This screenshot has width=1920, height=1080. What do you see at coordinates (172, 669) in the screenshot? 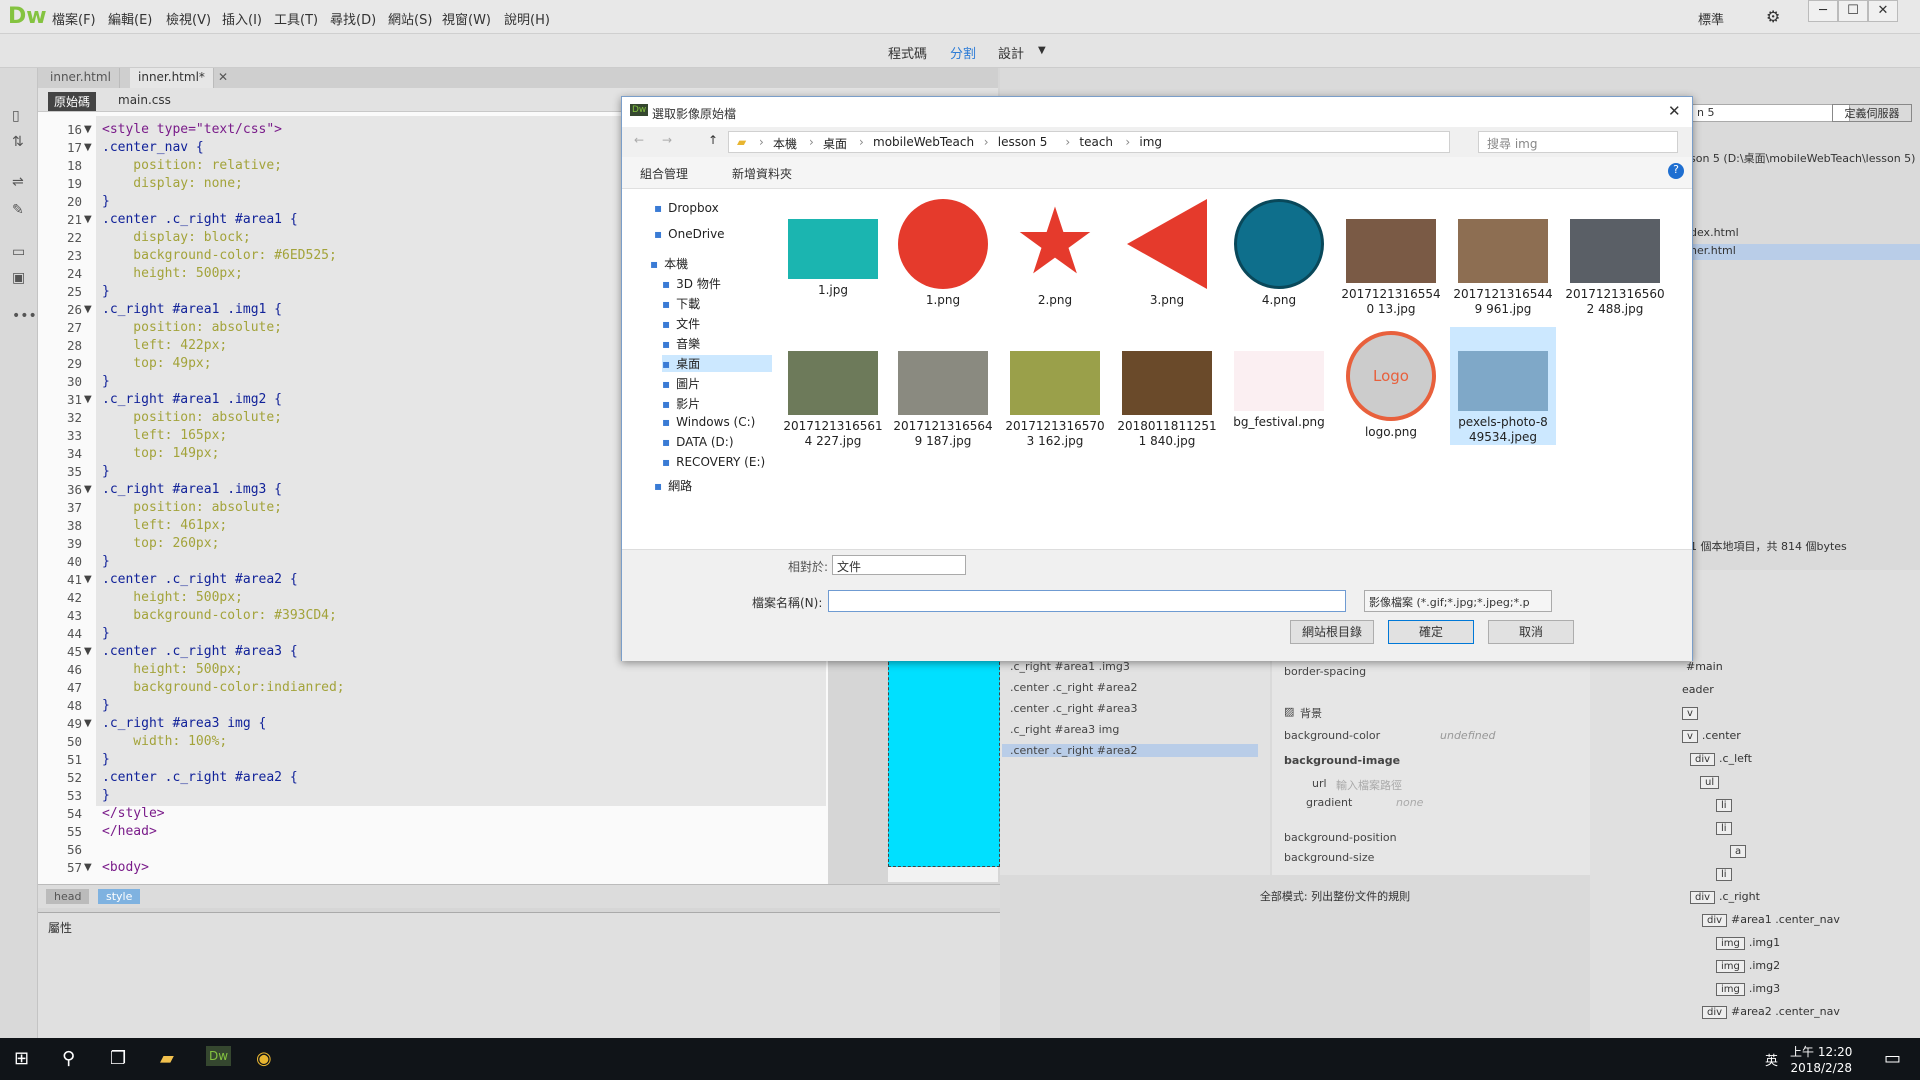
I see `code-line: height: 500px;` at bounding box center [172, 669].